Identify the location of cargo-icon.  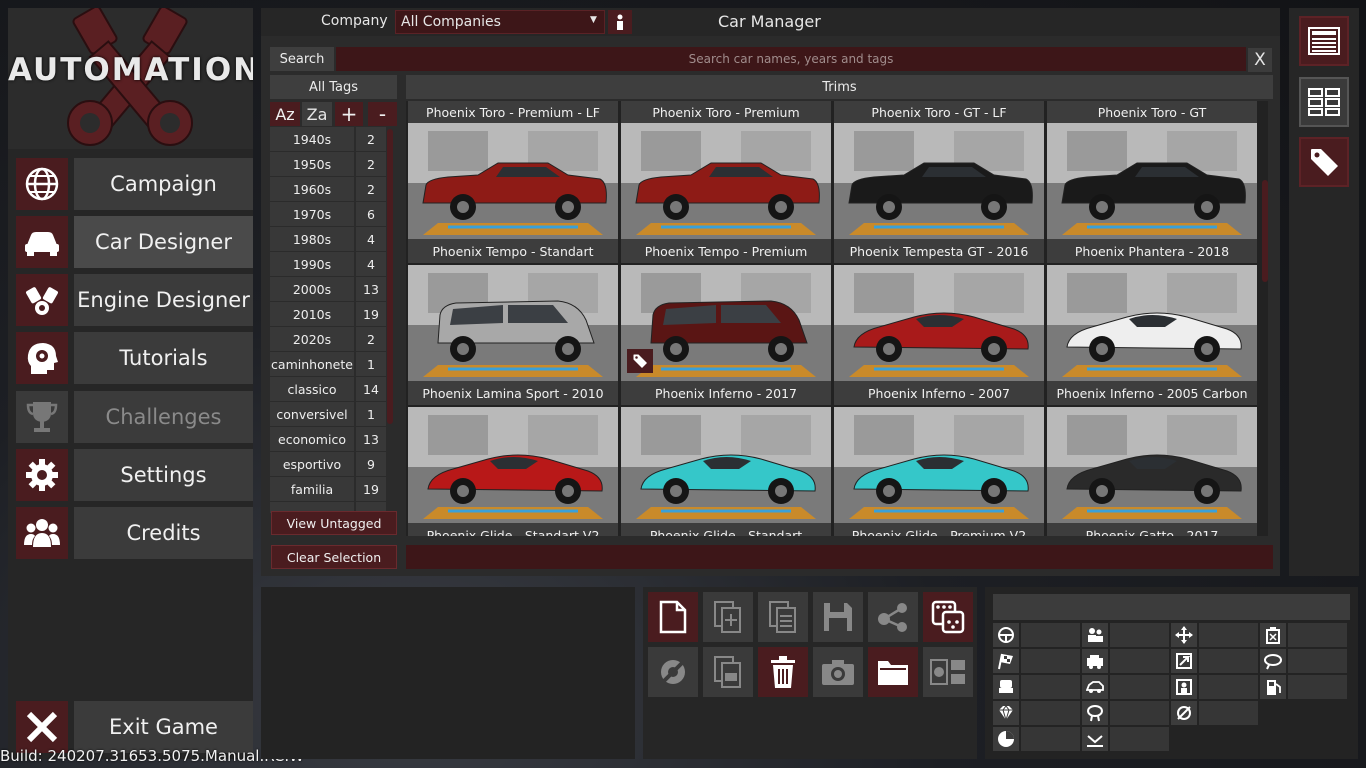
(1095, 661).